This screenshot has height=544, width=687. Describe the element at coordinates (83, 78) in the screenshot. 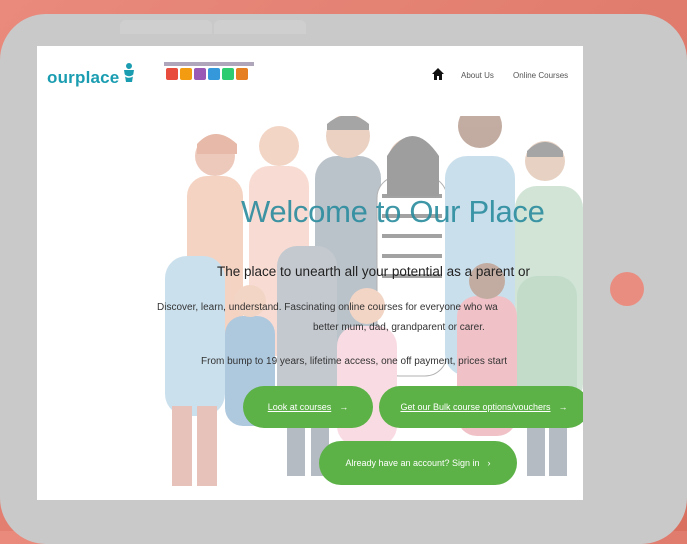

I see `ourplace-logo-text: ourplace` at that location.